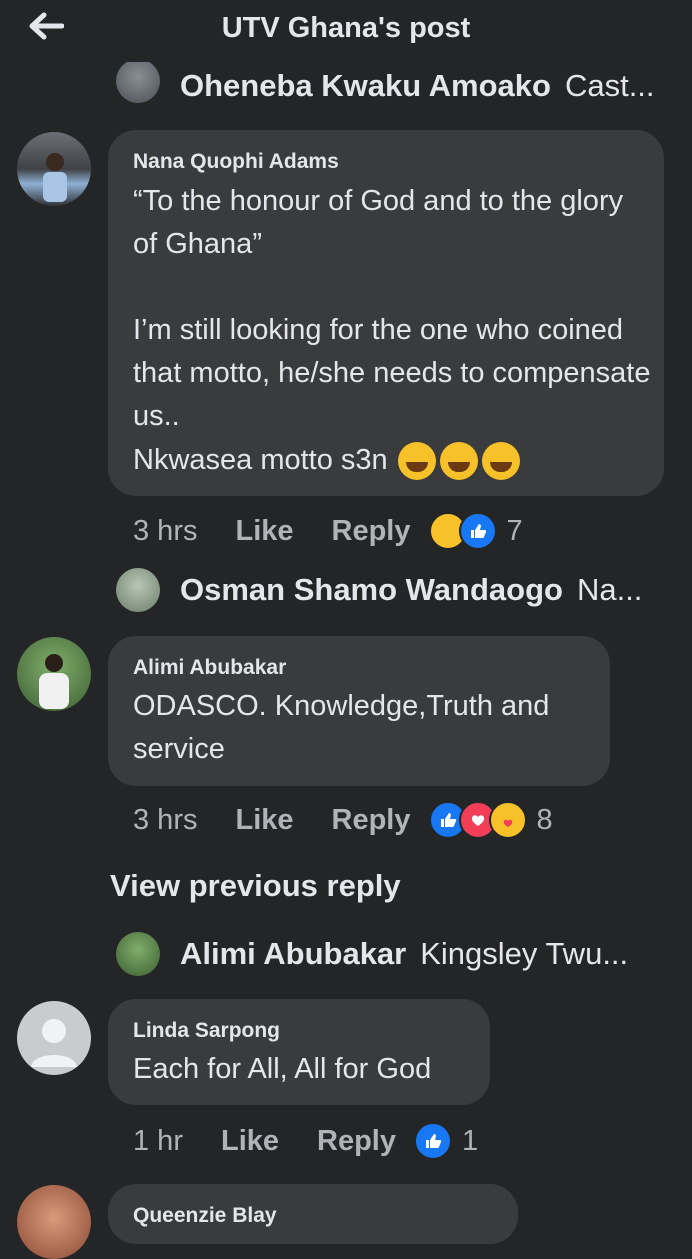  What do you see at coordinates (328, 531) in the screenshot?
I see `comment-actions: 3 hrs Like Reply 7` at bounding box center [328, 531].